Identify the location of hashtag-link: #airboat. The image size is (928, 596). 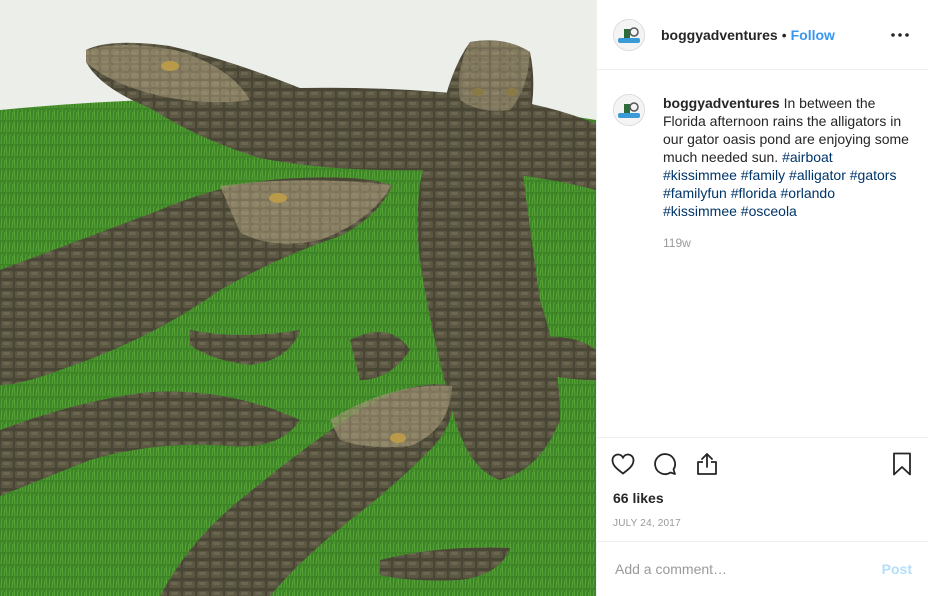
(807, 157).